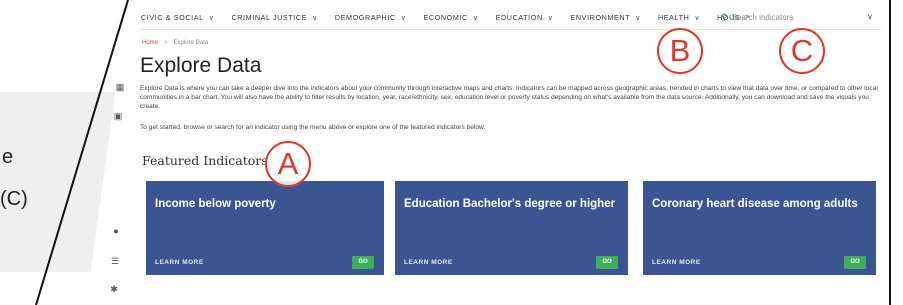 The image size is (903, 305). What do you see at coordinates (82, 152) in the screenshot?
I see `panel-edge-line` at bounding box center [82, 152].